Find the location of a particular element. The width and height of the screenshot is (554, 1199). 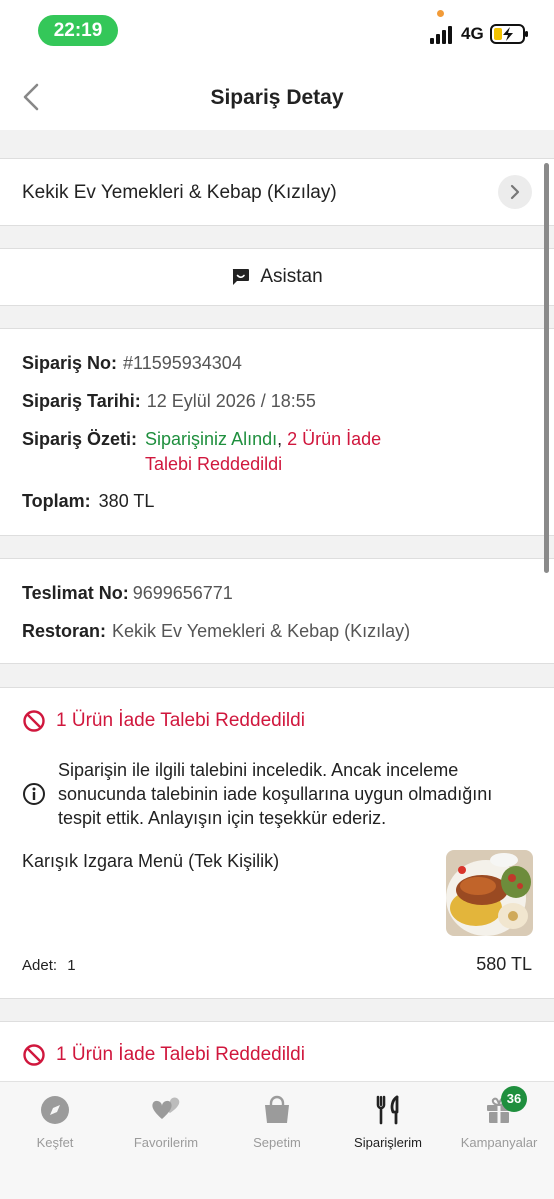

order-total-label: Toplam: is located at coordinates (56, 501).